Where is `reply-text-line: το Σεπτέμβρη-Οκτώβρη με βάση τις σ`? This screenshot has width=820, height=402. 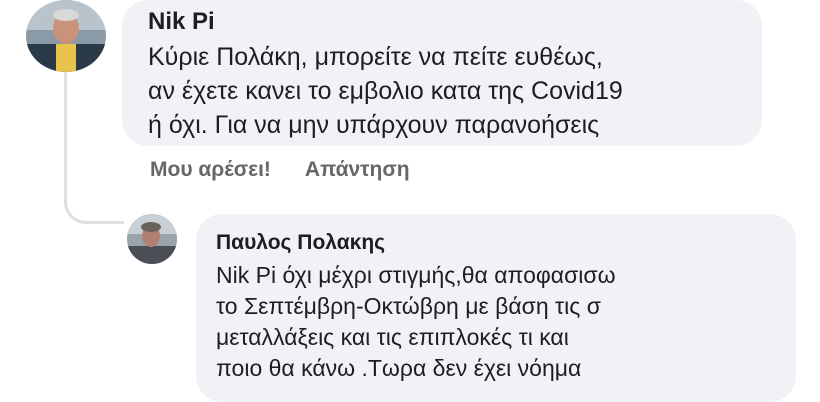 reply-text-line: το Σεπτέμβρη-Οκτώβρη με βάση τις σ is located at coordinates (408, 306).